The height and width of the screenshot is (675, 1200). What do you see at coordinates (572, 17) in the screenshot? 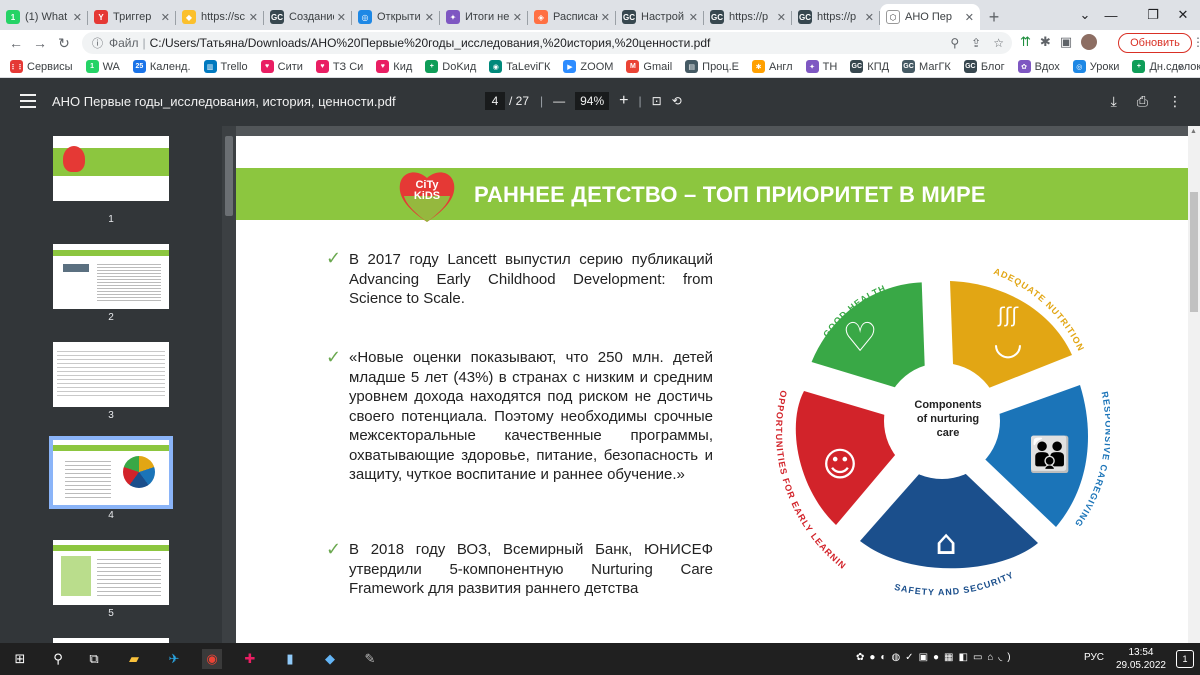
I see `browser-tab: ◈ Расписан ✕` at bounding box center [572, 17].